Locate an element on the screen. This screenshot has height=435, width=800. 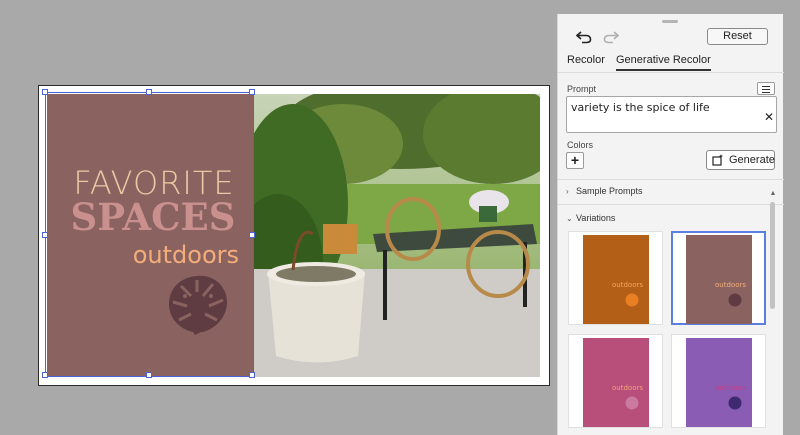
add-color-button: + is located at coordinates (575, 160).